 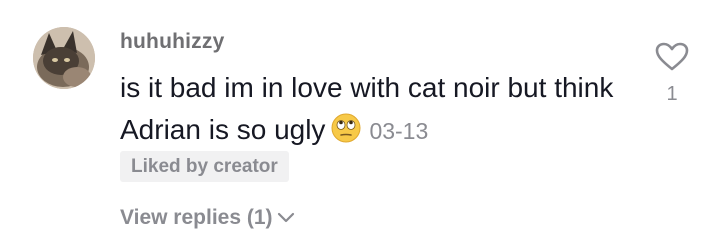 I want to click on like-control: 1, so click(x=672, y=74).